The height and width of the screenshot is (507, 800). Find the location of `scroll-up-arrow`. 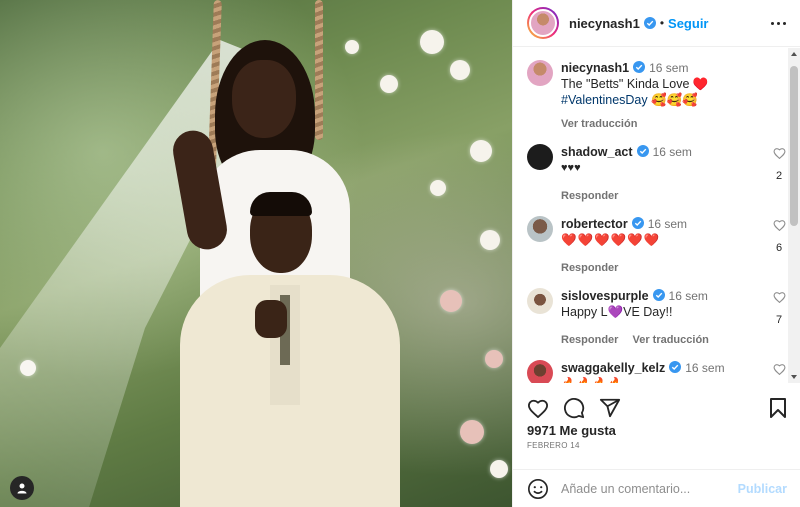

scroll-up-arrow is located at coordinates (794, 54).